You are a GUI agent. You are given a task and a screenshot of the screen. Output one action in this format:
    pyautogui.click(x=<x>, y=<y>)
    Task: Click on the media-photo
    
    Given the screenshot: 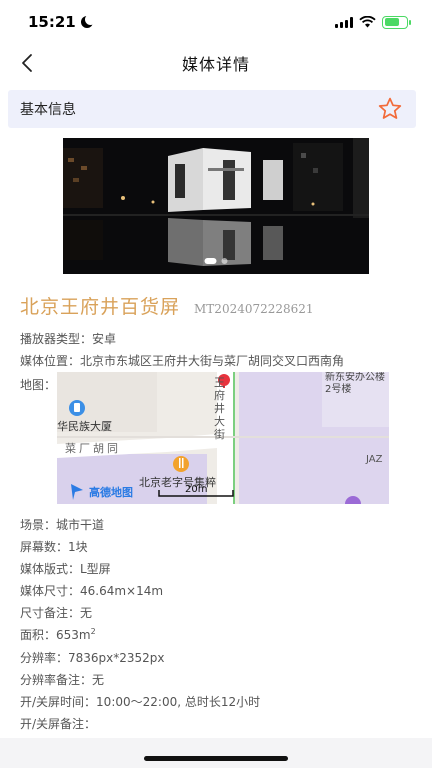 What is the action you would take?
    pyautogui.click(x=216, y=206)
    